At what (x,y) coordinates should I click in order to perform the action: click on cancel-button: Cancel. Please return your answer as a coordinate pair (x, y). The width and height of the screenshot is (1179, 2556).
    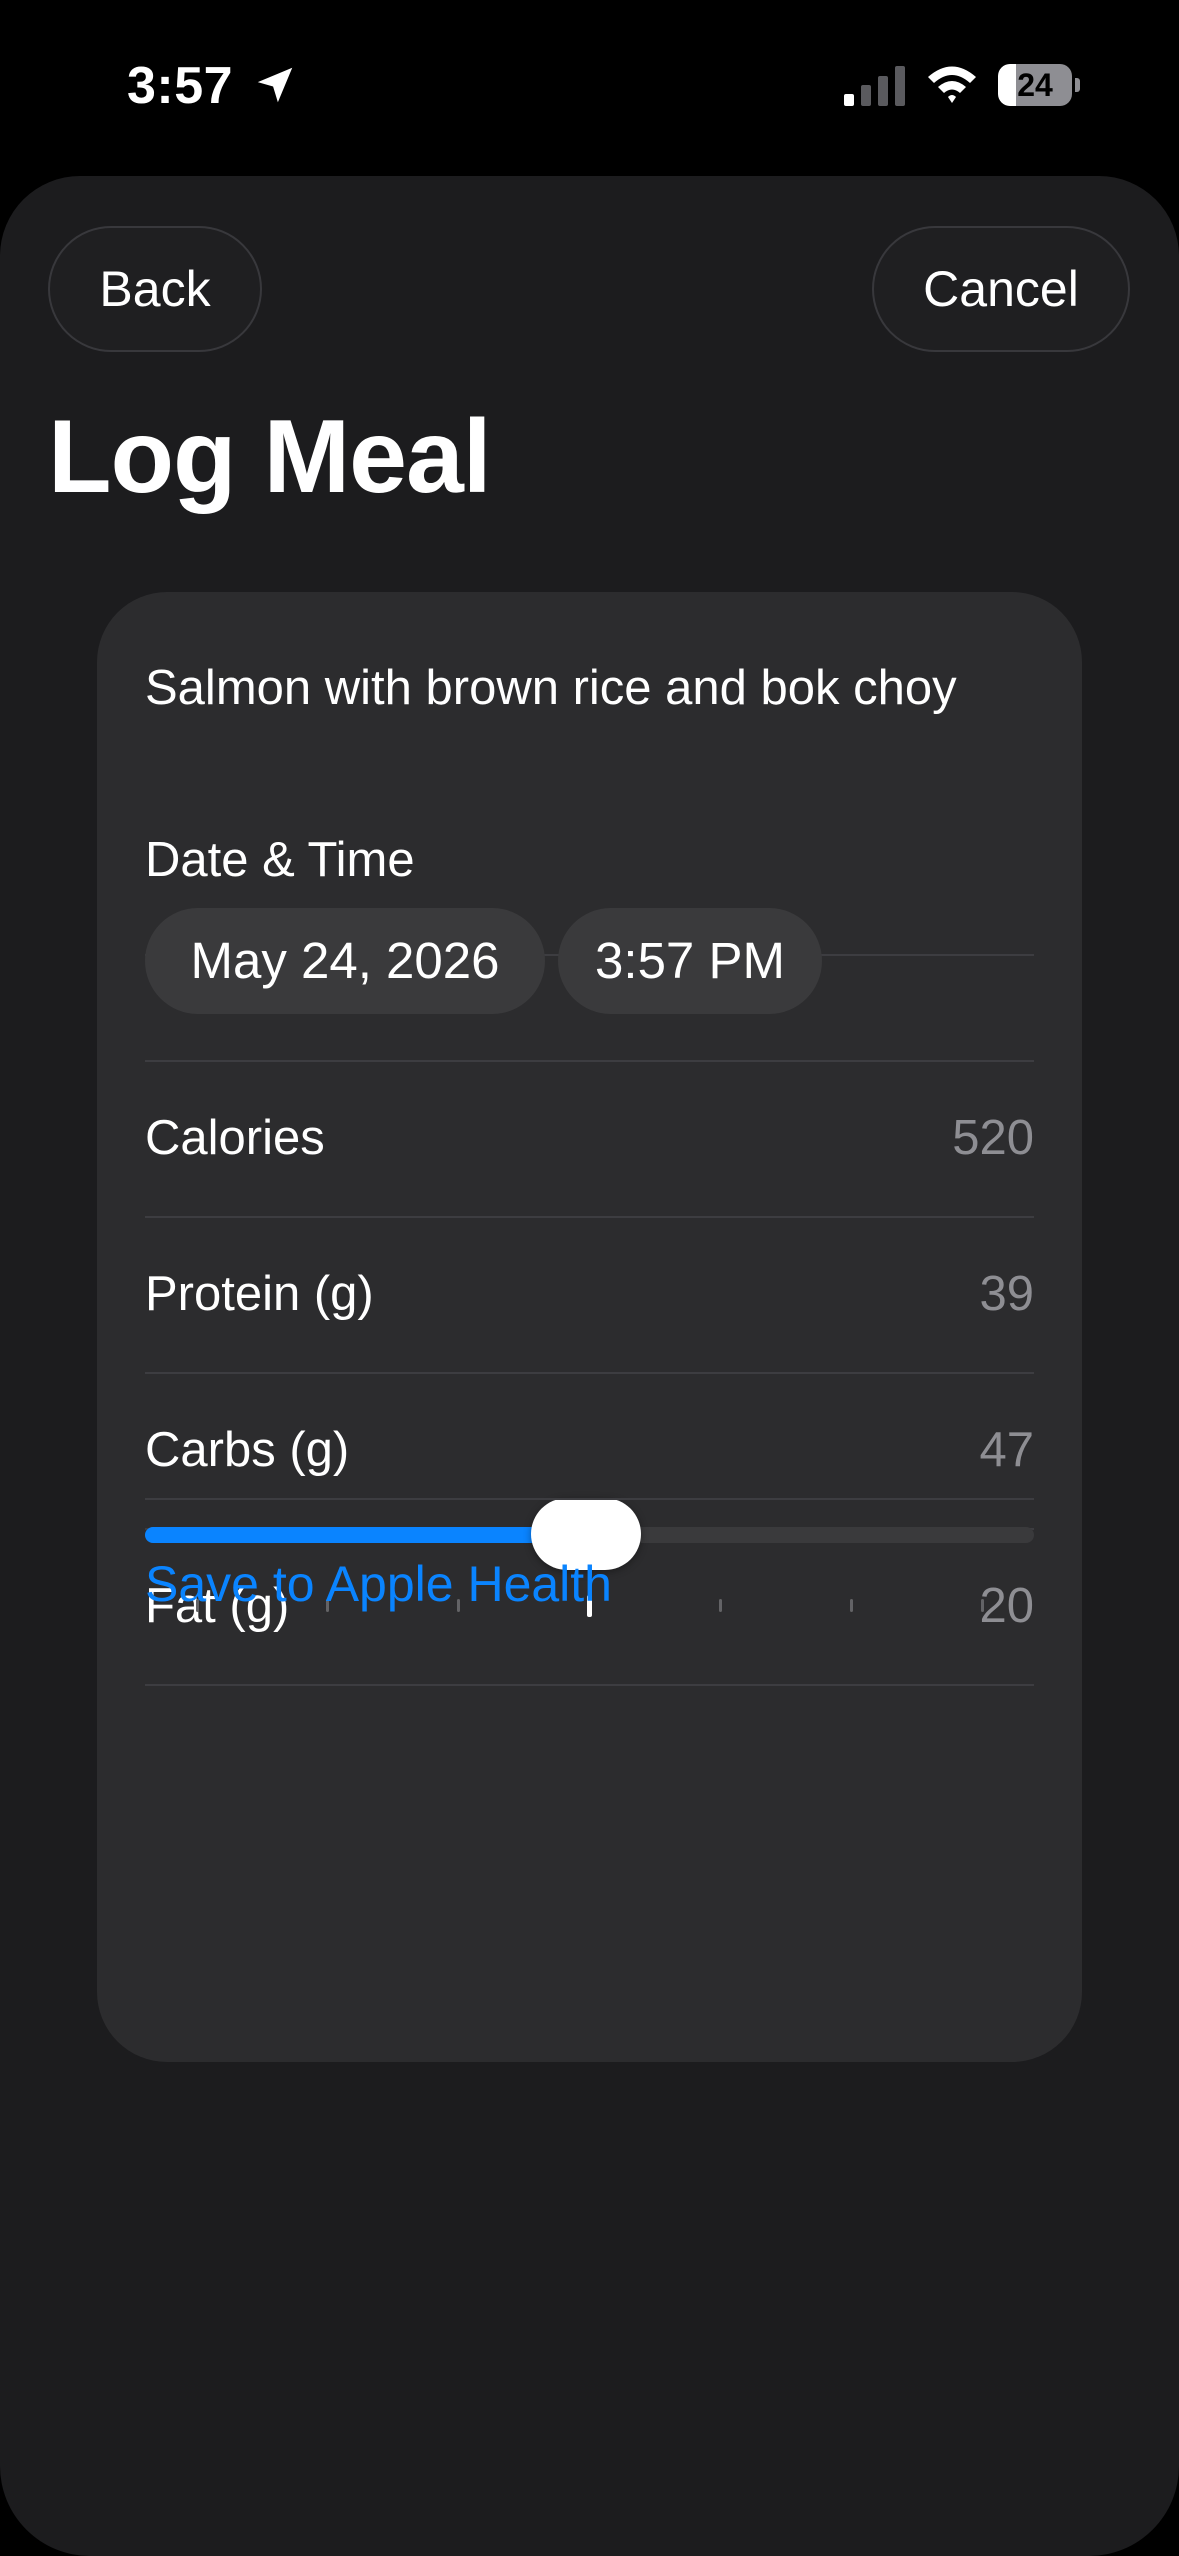
    Looking at the image, I should click on (1001, 289).